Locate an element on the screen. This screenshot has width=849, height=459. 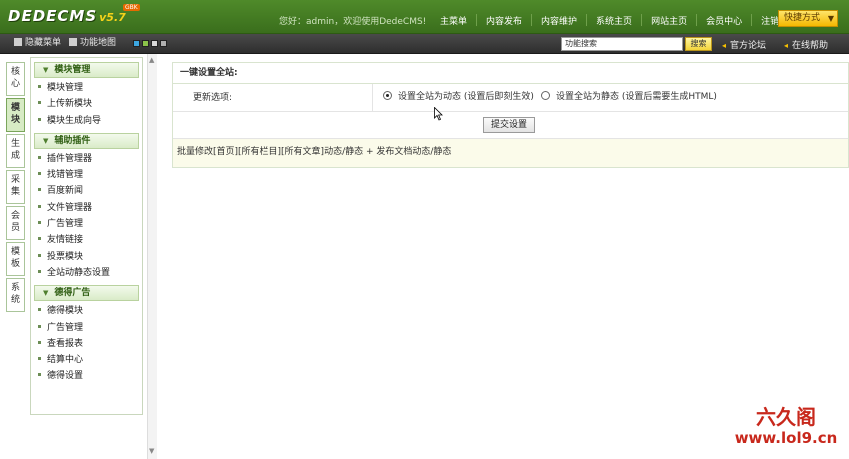
menu-item: 找错管理 is located at coordinates (86, 175).